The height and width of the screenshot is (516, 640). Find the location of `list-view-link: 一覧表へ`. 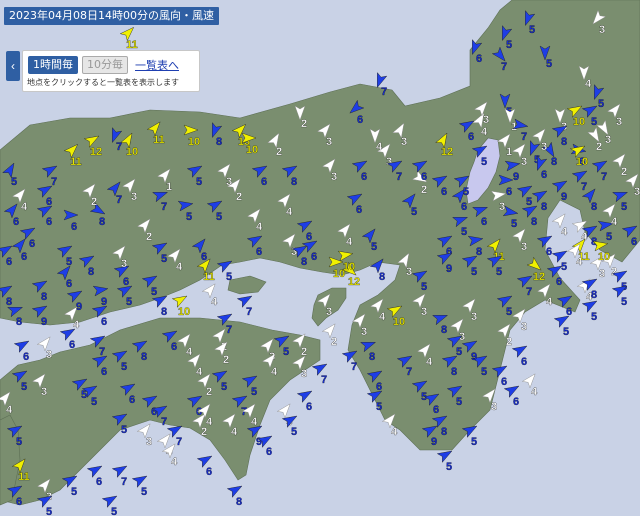

list-view-link: 一覧表へ is located at coordinates (157, 65).